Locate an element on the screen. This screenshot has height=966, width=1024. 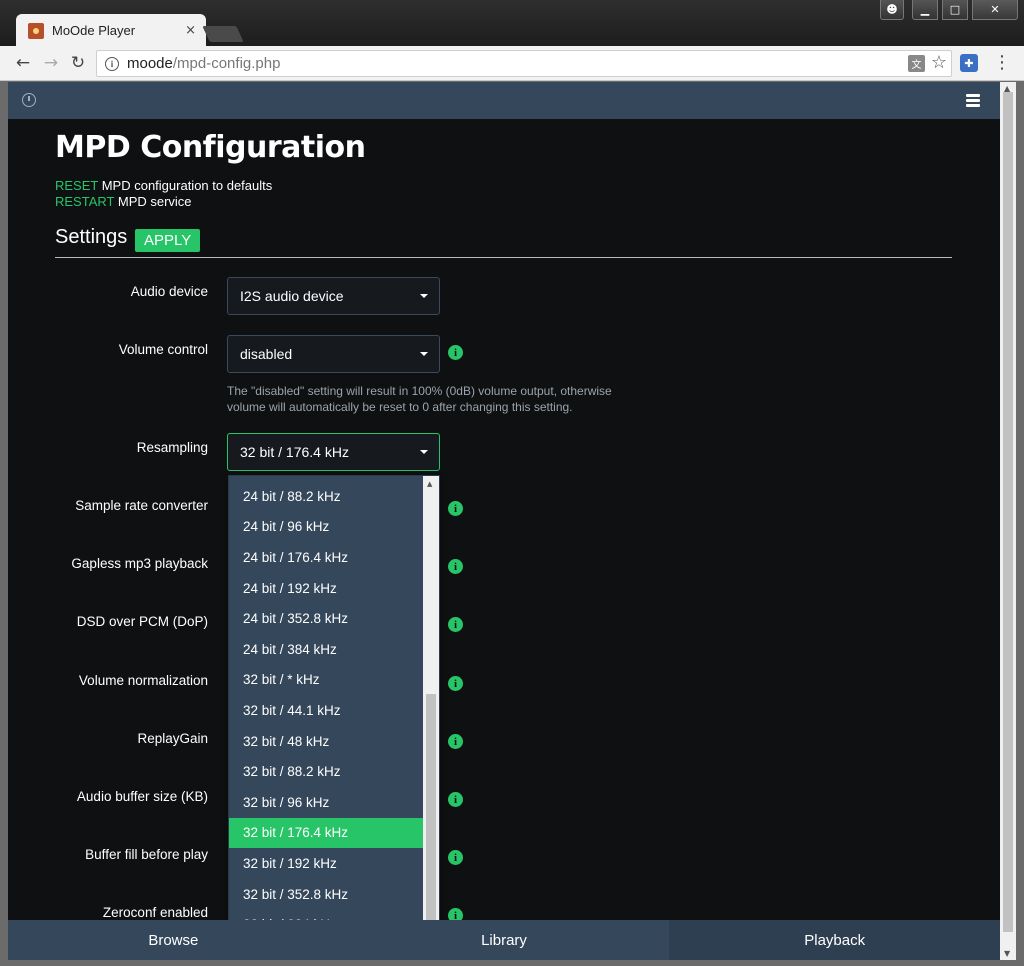
resampling-select: 32 bit / 176.4 kHz is located at coordinates (333, 452).